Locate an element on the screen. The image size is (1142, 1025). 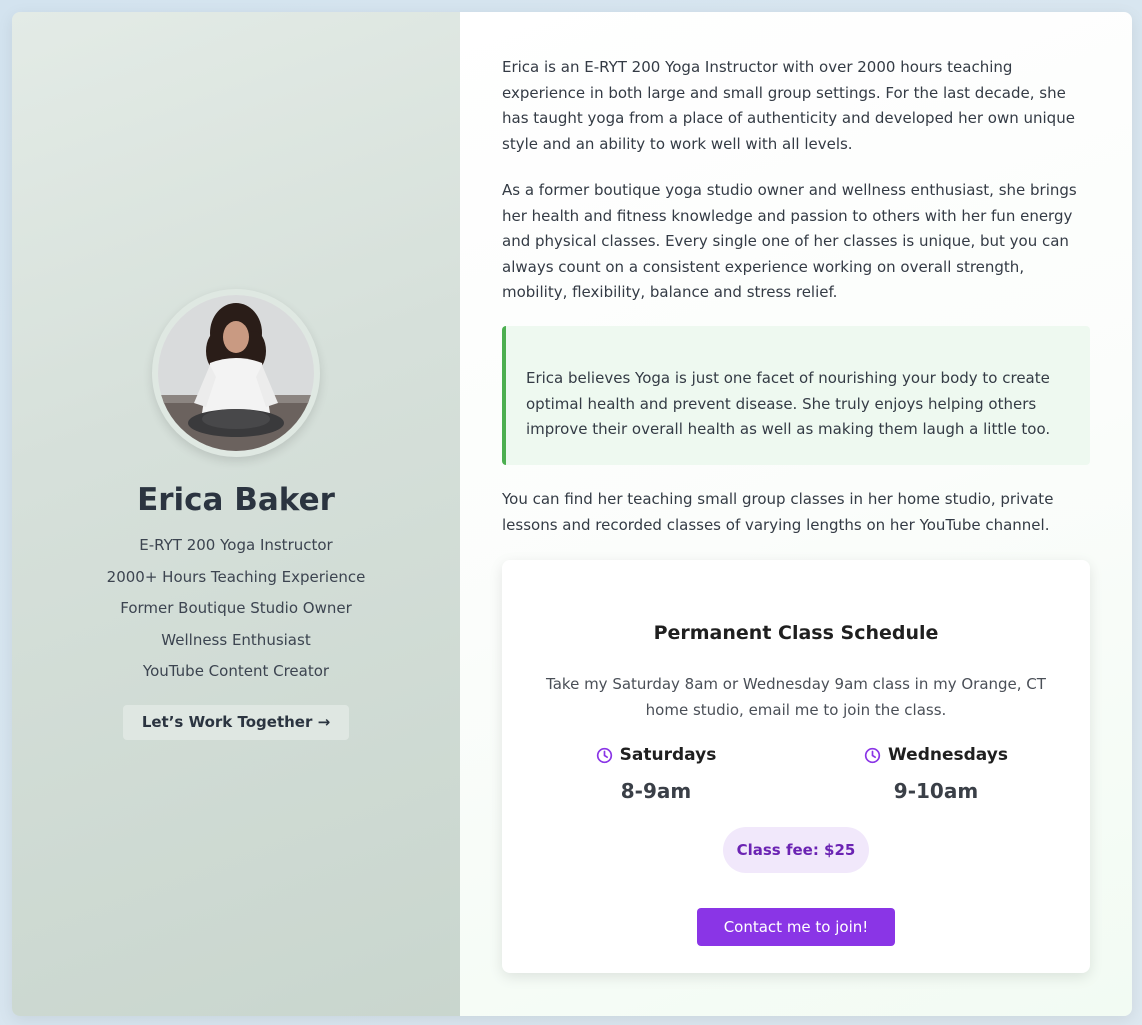
schedule-title: Permanent Class Schedule is located at coordinates (796, 633).